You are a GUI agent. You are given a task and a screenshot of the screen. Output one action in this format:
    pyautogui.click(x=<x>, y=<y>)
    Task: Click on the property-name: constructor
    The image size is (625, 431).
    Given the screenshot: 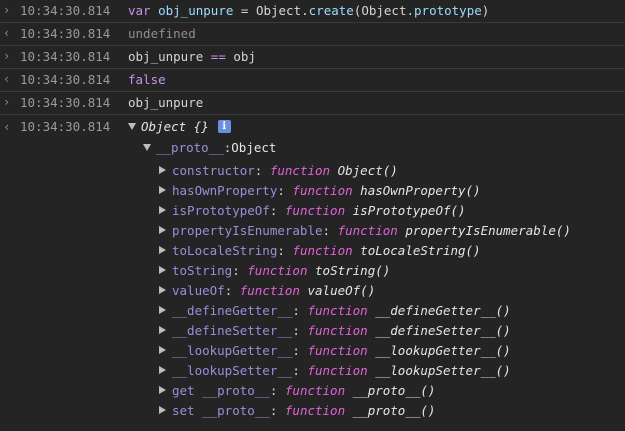 What is the action you would take?
    pyautogui.click(x=213, y=170)
    